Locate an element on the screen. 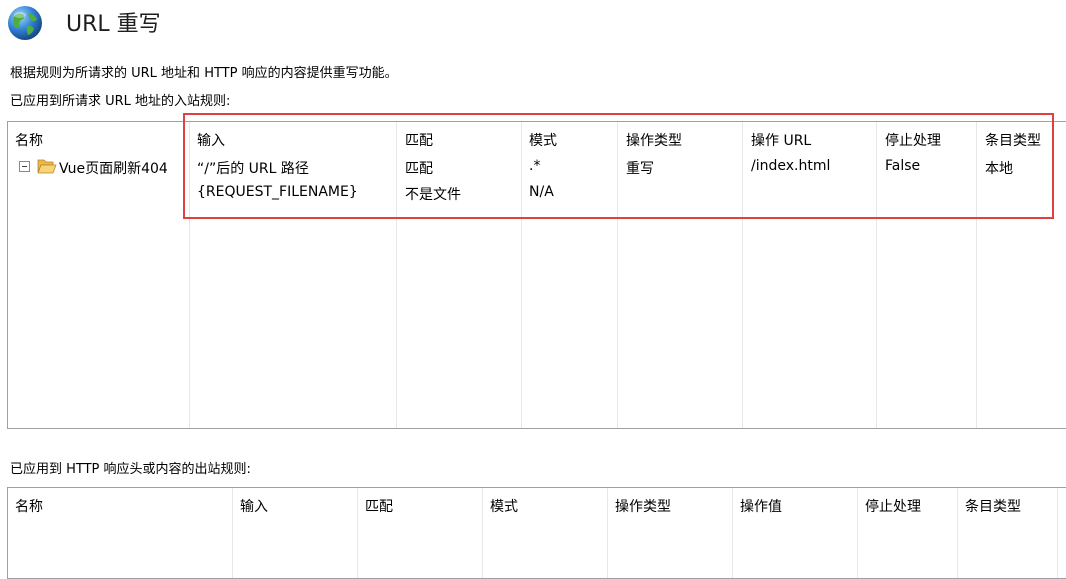 Image resolution: width=1066 pixels, height=579 pixels. inbound-rules-label: 已应用到所请求 URL 地址的入站规则: is located at coordinates (120, 101).